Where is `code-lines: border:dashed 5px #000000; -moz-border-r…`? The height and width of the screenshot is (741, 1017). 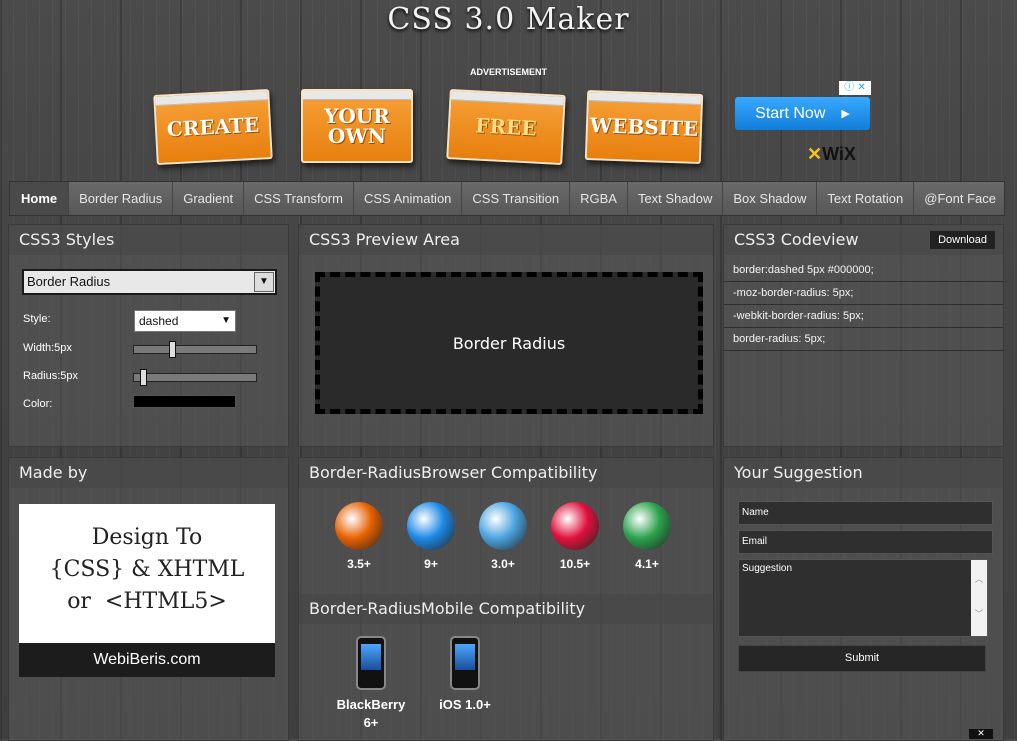
code-lines: border:dashed 5px #000000; -moz-border-r… is located at coordinates (863, 305).